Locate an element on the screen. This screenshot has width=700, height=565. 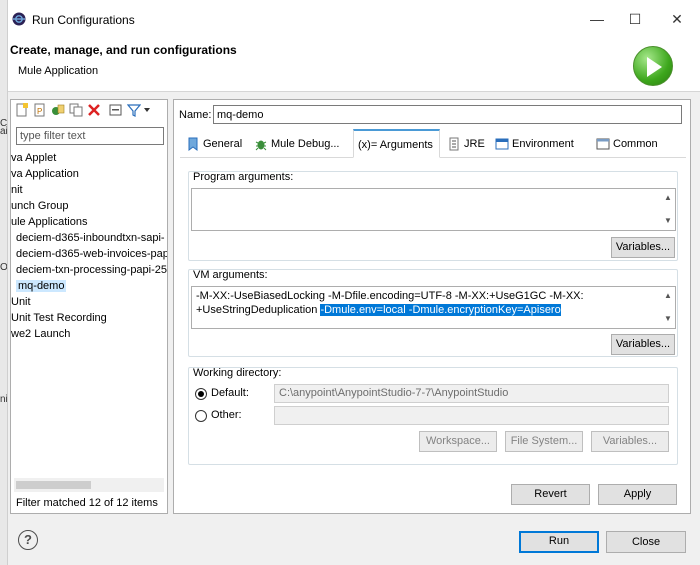
tree-item-label: unch Group is located at coordinates (40, 206).